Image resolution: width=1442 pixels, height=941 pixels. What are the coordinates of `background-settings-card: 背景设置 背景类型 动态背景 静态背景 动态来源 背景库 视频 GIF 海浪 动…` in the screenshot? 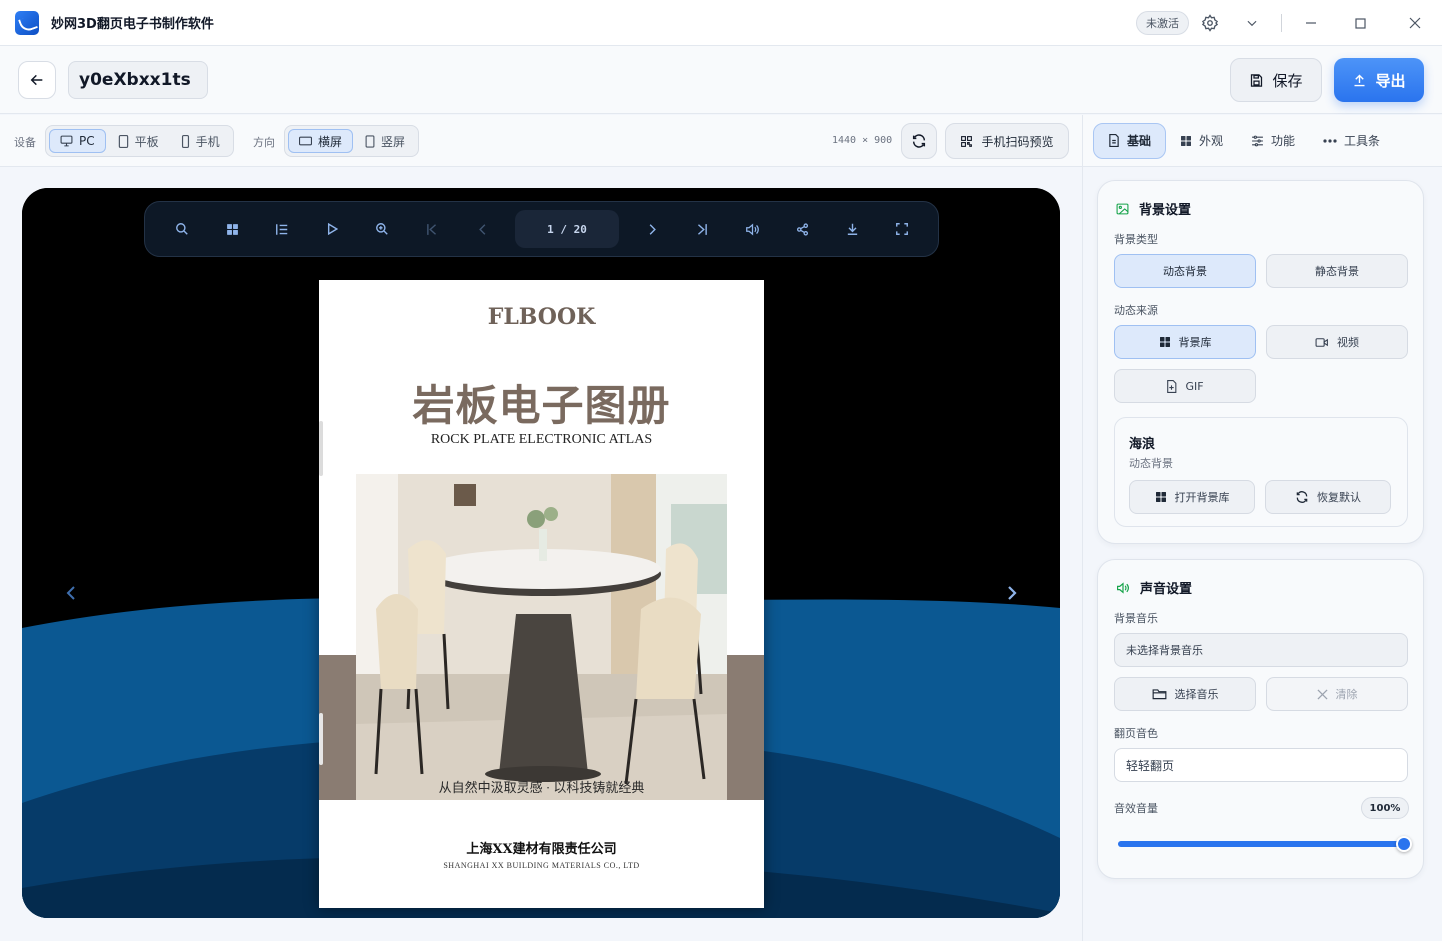 It's located at (1260, 362).